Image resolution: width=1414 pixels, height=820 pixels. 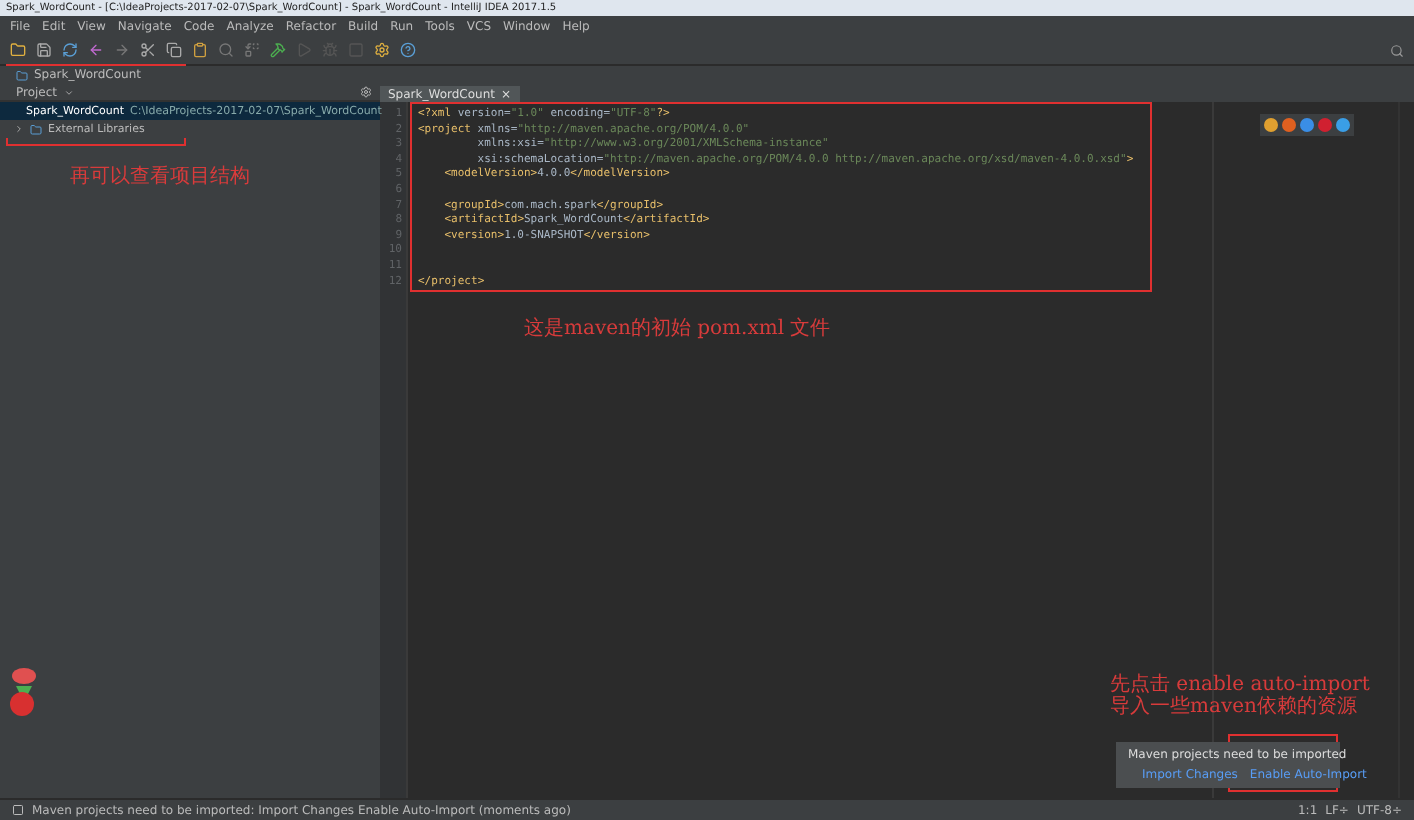 I want to click on status-icon, so click(x=18, y=810).